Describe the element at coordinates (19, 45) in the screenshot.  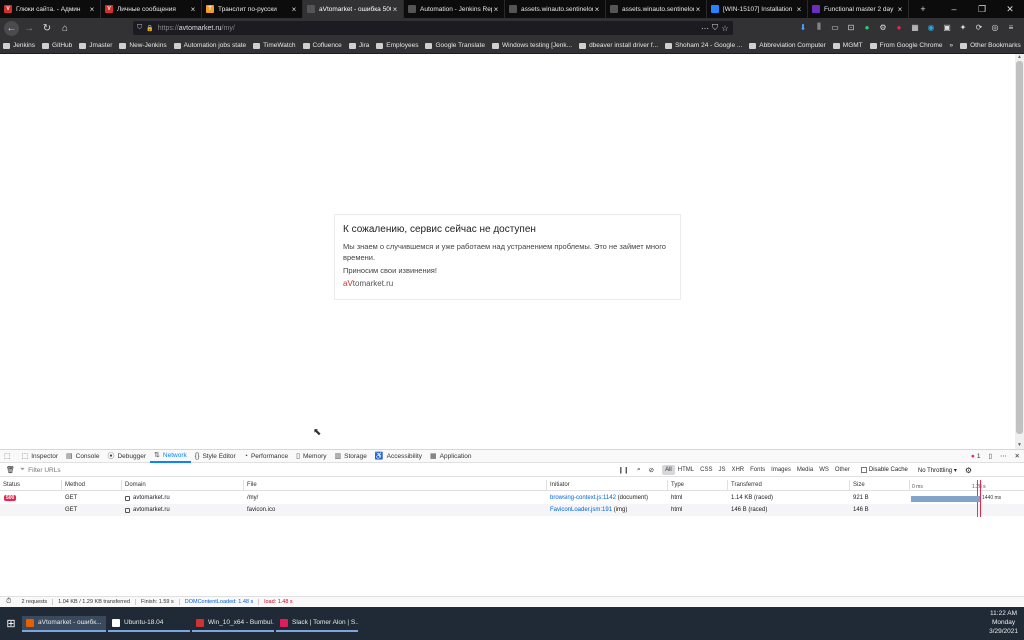
I see `bookmark-item: Jenkins` at that location.